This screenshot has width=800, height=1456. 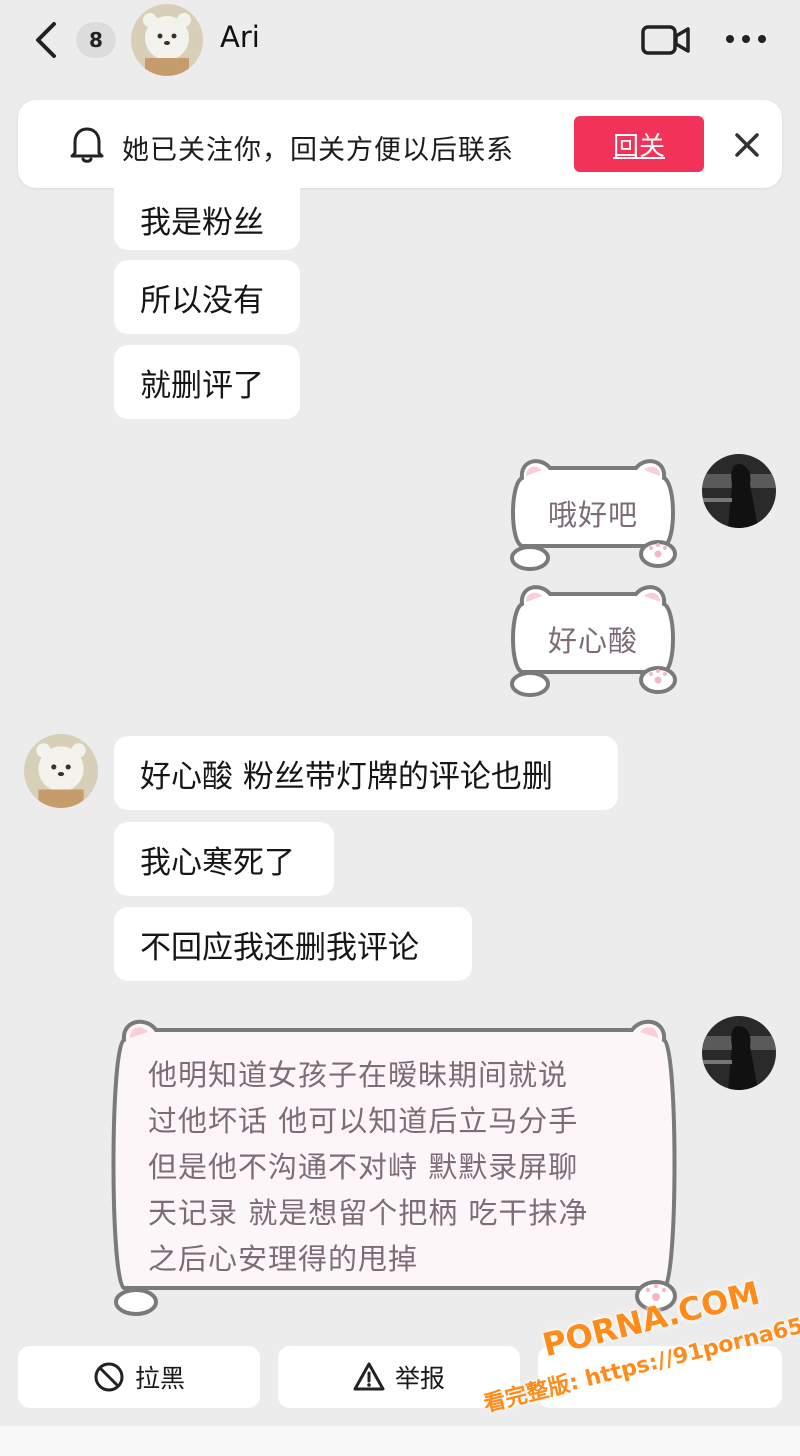 I want to click on contact-name: Ari, so click(x=240, y=37).